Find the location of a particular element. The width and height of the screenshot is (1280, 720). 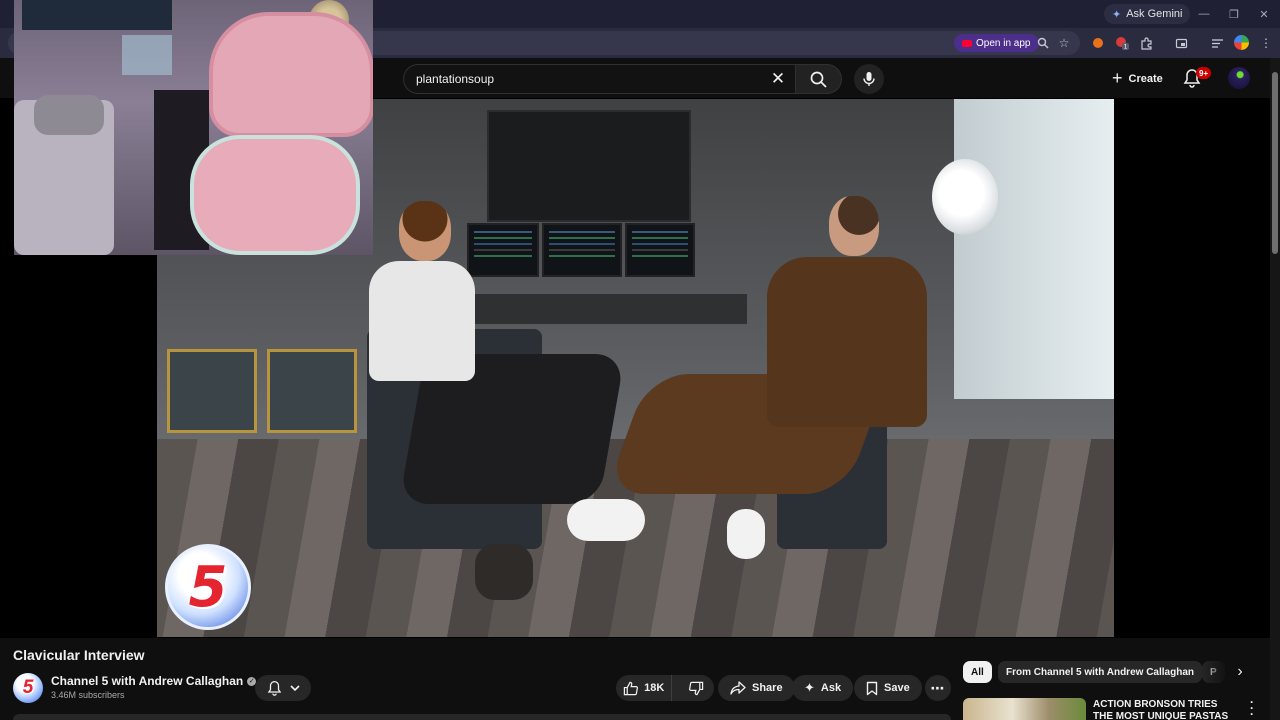

browser-menu-icon: ⋮ is located at coordinates (1266, 43).